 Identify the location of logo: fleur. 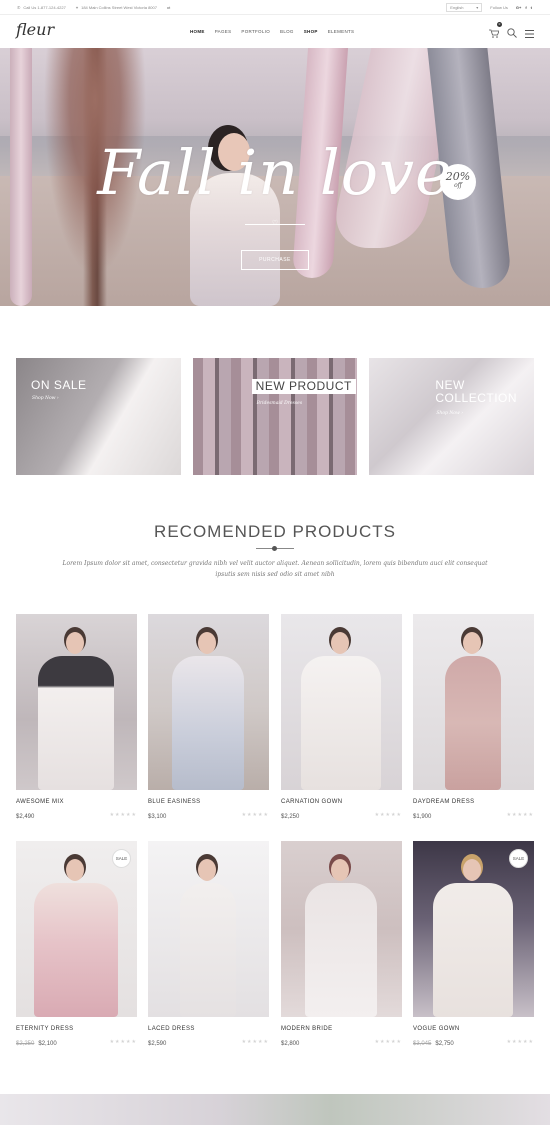
(35, 29).